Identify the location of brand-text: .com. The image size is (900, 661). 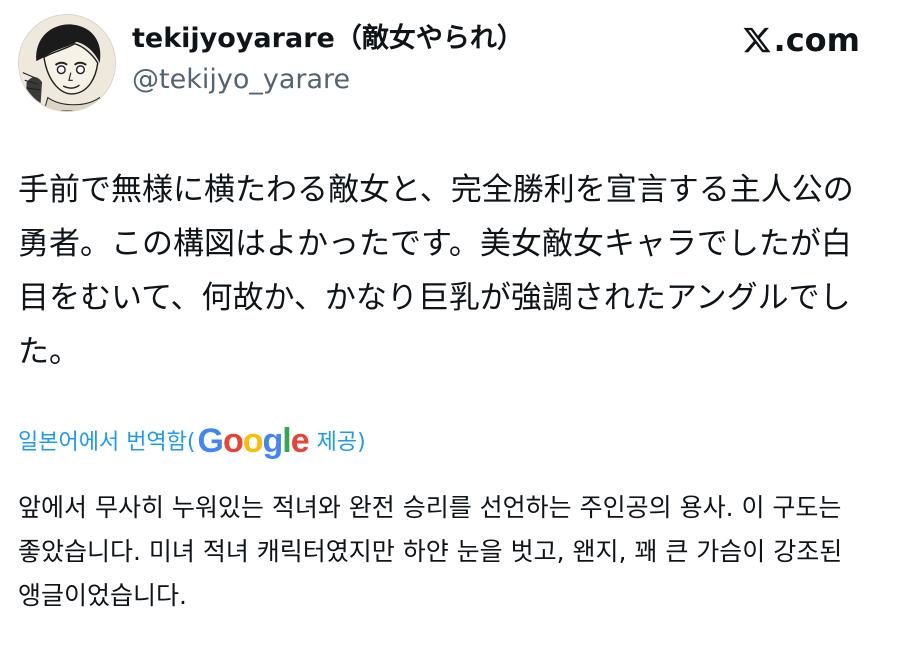
(816, 40).